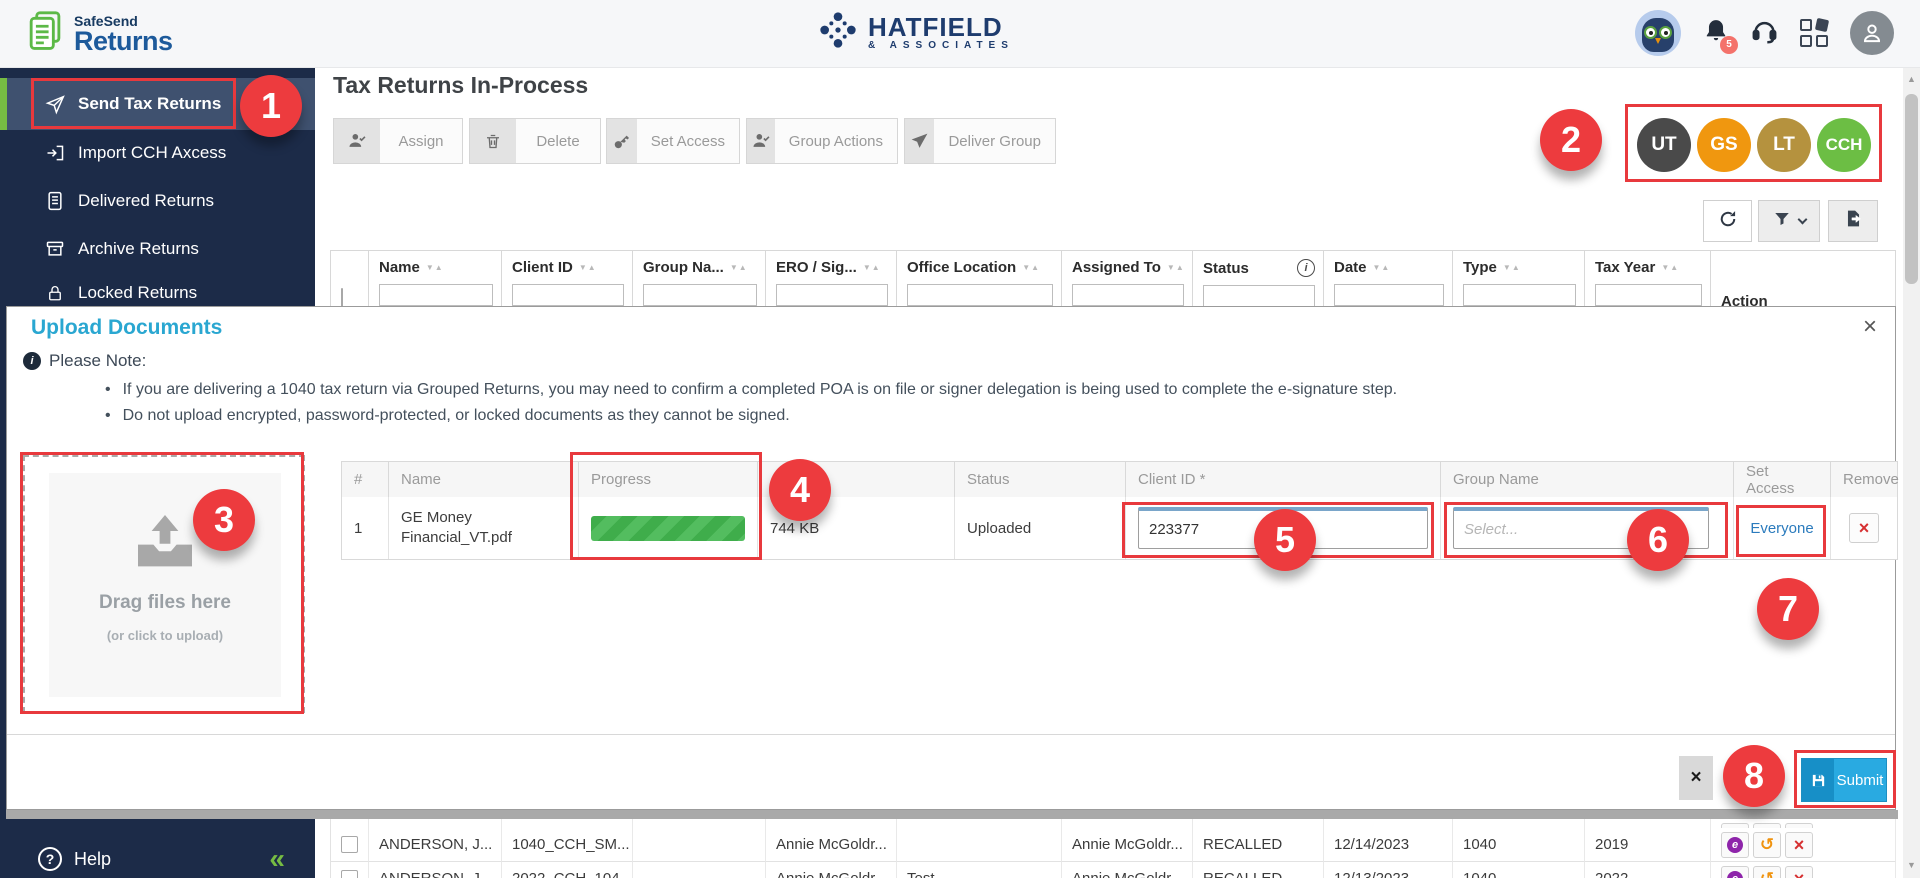 The width and height of the screenshot is (1920, 878). I want to click on office-filter-input, so click(980, 295).